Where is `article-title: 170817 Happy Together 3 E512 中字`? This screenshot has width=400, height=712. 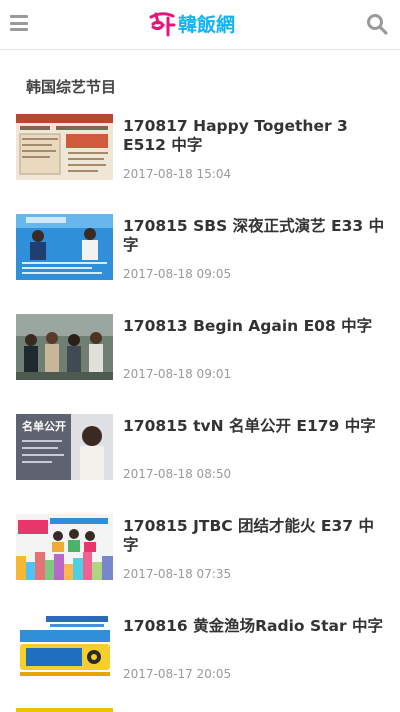 article-title: 170817 Happy Together 3 E512 中字 is located at coordinates (254, 136).